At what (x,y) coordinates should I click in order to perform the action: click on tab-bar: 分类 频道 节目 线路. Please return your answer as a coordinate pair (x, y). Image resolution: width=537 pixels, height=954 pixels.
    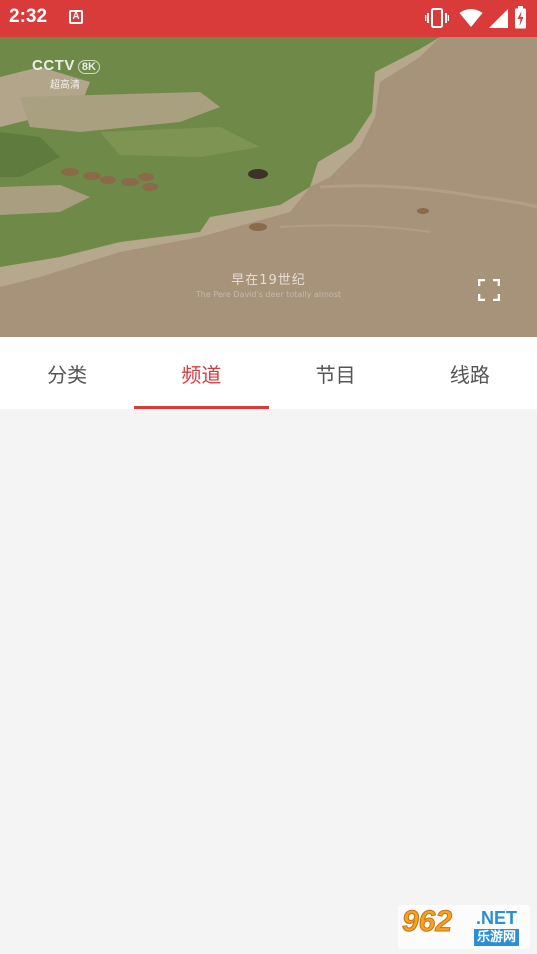
    Looking at the image, I should click on (268, 373).